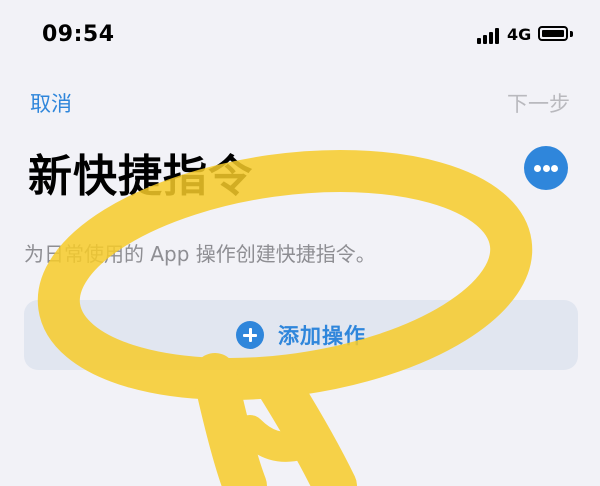 This screenshot has width=600, height=486. I want to click on battery-icon, so click(553, 33).